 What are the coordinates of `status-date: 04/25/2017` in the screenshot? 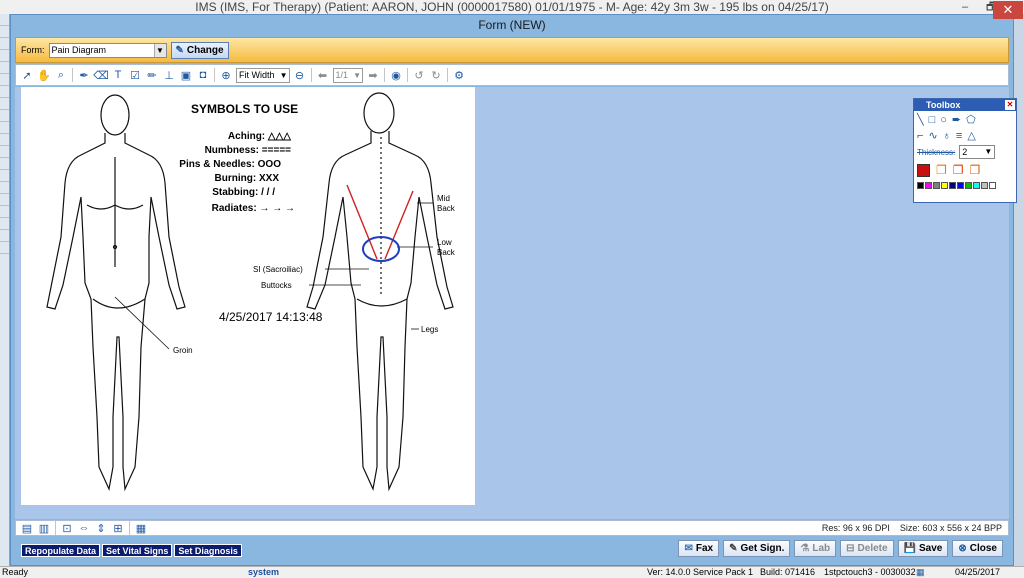 It's located at (978, 572).